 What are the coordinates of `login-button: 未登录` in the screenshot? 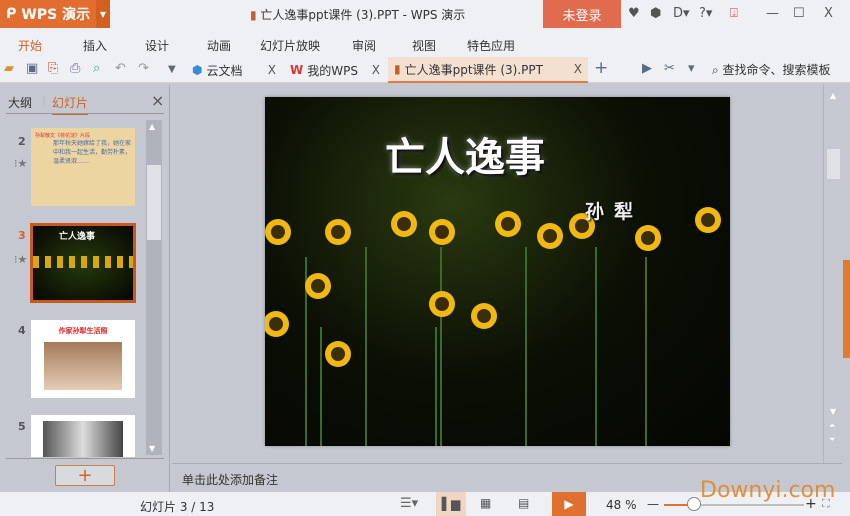 It's located at (582, 14).